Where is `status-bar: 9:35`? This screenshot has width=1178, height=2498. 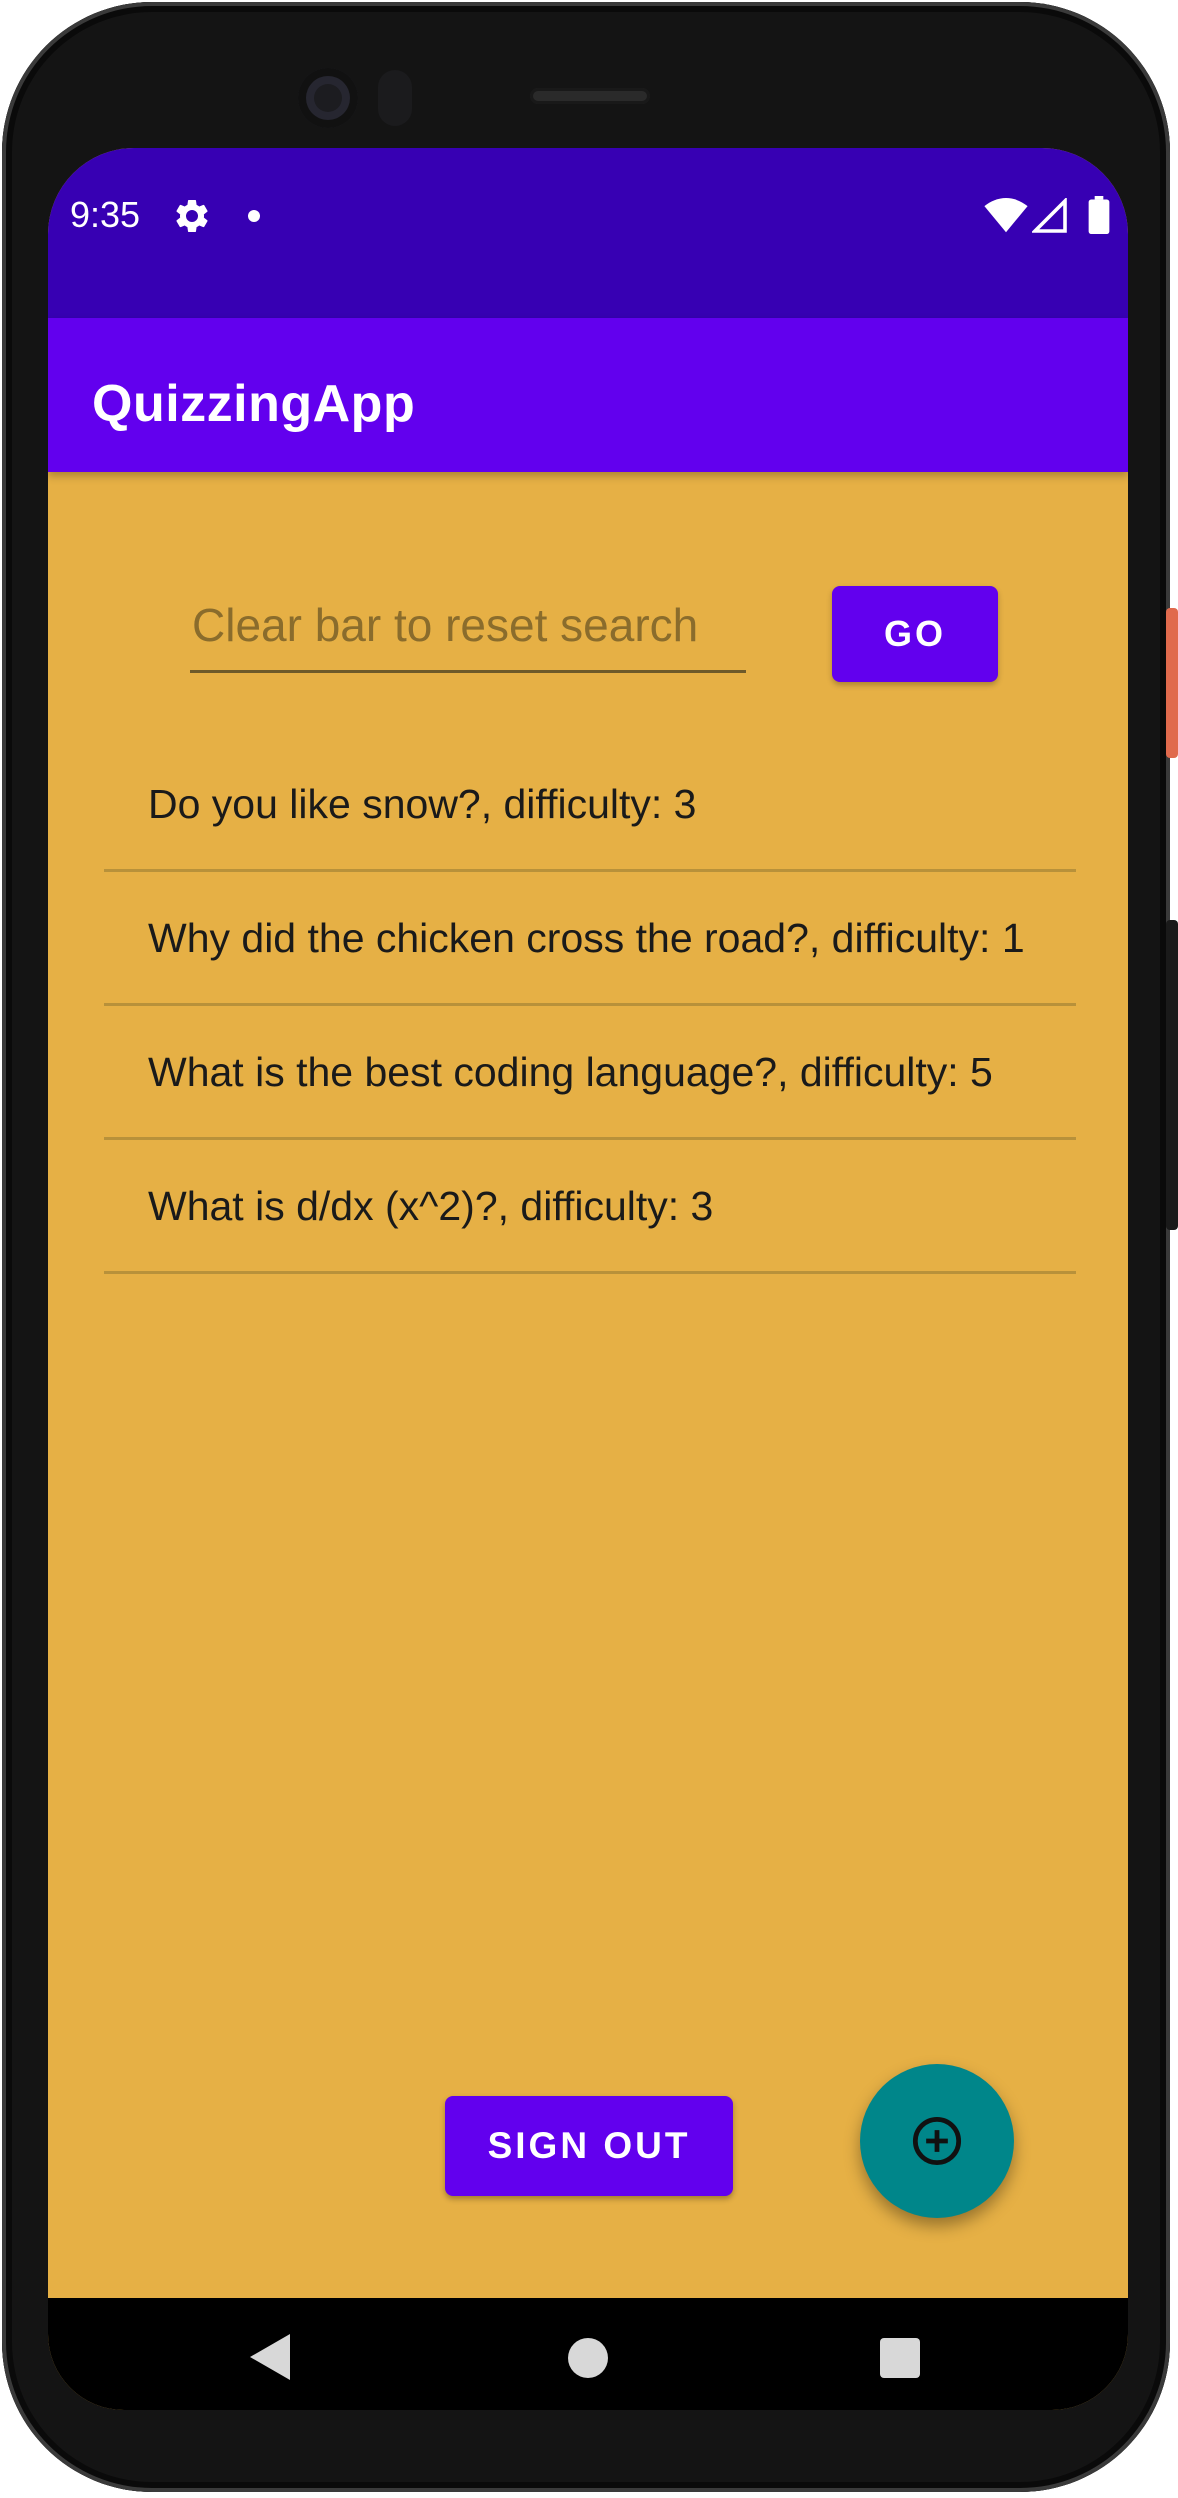
status-bar: 9:35 is located at coordinates (588, 233).